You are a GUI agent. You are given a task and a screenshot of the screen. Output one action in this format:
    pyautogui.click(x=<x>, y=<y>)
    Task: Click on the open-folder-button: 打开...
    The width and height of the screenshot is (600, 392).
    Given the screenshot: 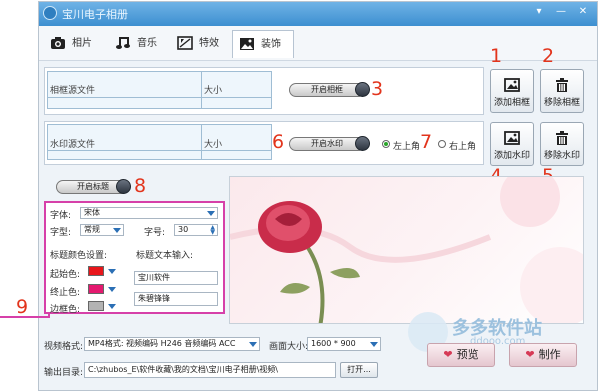 What is the action you would take?
    pyautogui.click(x=359, y=370)
    